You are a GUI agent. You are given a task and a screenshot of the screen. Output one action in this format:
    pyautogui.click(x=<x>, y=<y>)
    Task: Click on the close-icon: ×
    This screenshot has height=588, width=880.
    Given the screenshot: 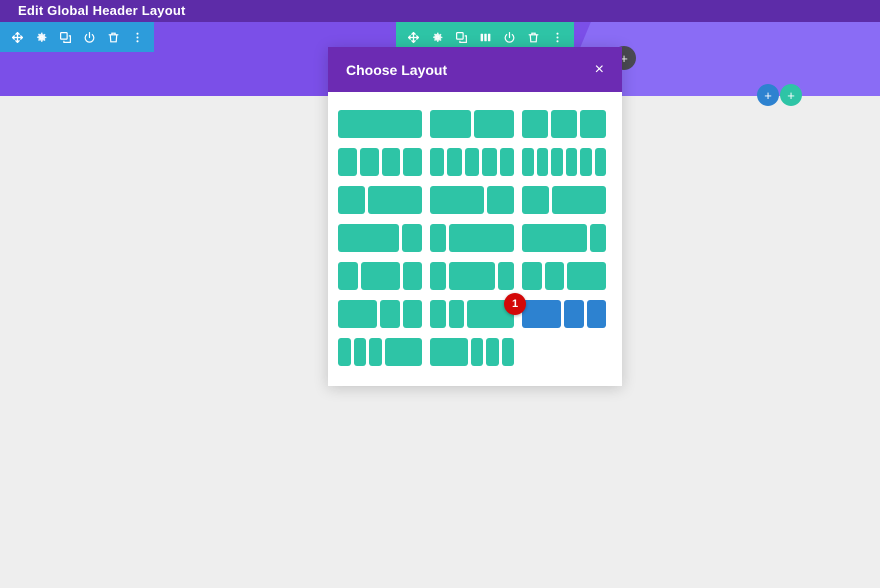 What is the action you would take?
    pyautogui.click(x=599, y=69)
    